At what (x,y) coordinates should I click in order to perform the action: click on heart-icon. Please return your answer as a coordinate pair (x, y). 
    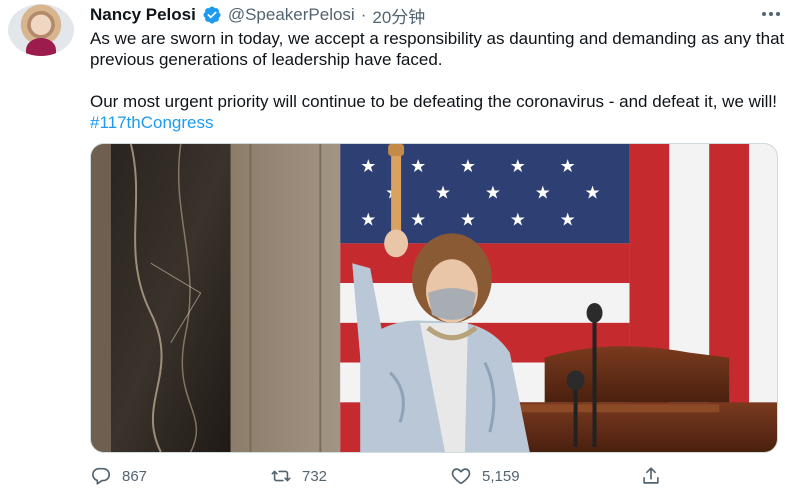
    Looking at the image, I should click on (461, 476).